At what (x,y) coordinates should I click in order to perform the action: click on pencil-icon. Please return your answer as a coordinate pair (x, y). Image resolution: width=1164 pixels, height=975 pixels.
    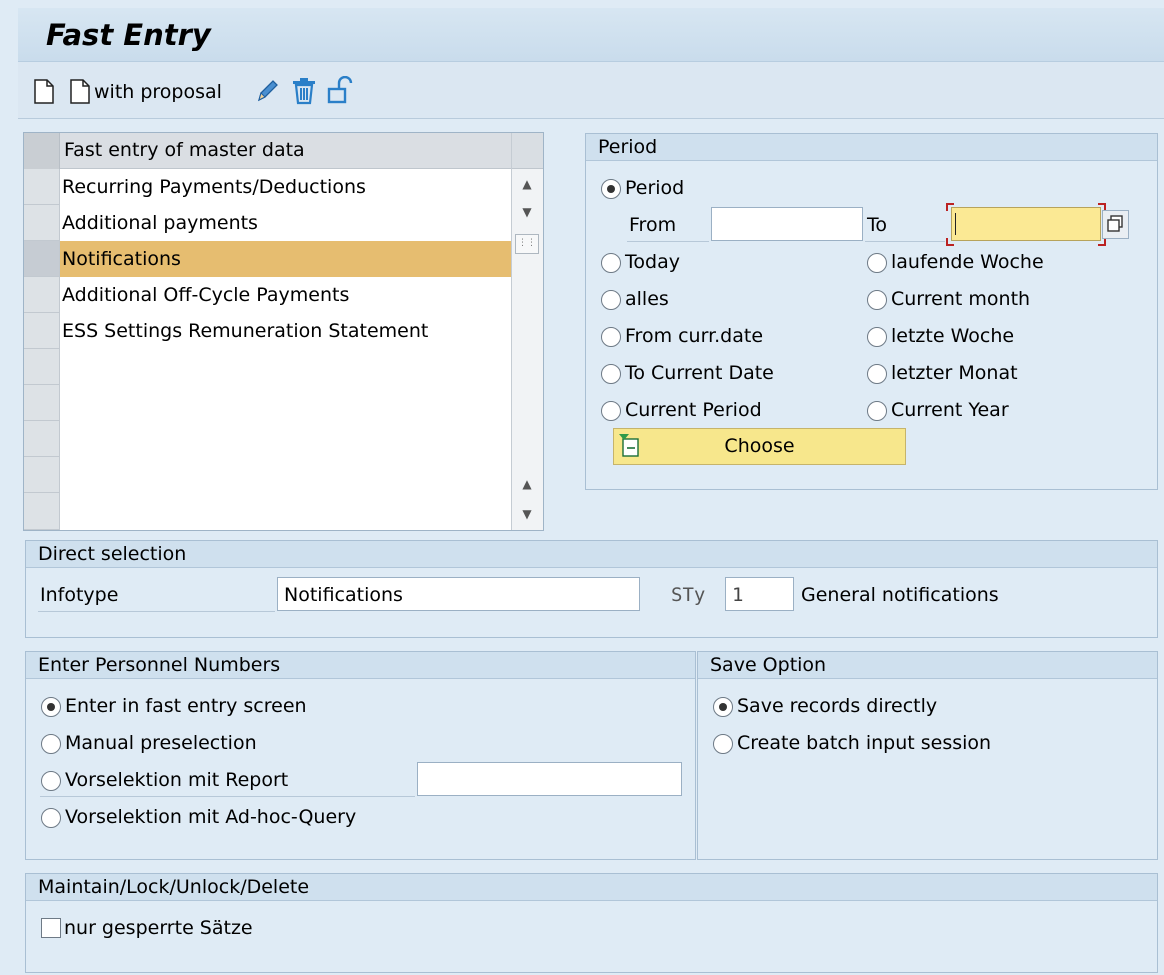
    Looking at the image, I should click on (267, 91).